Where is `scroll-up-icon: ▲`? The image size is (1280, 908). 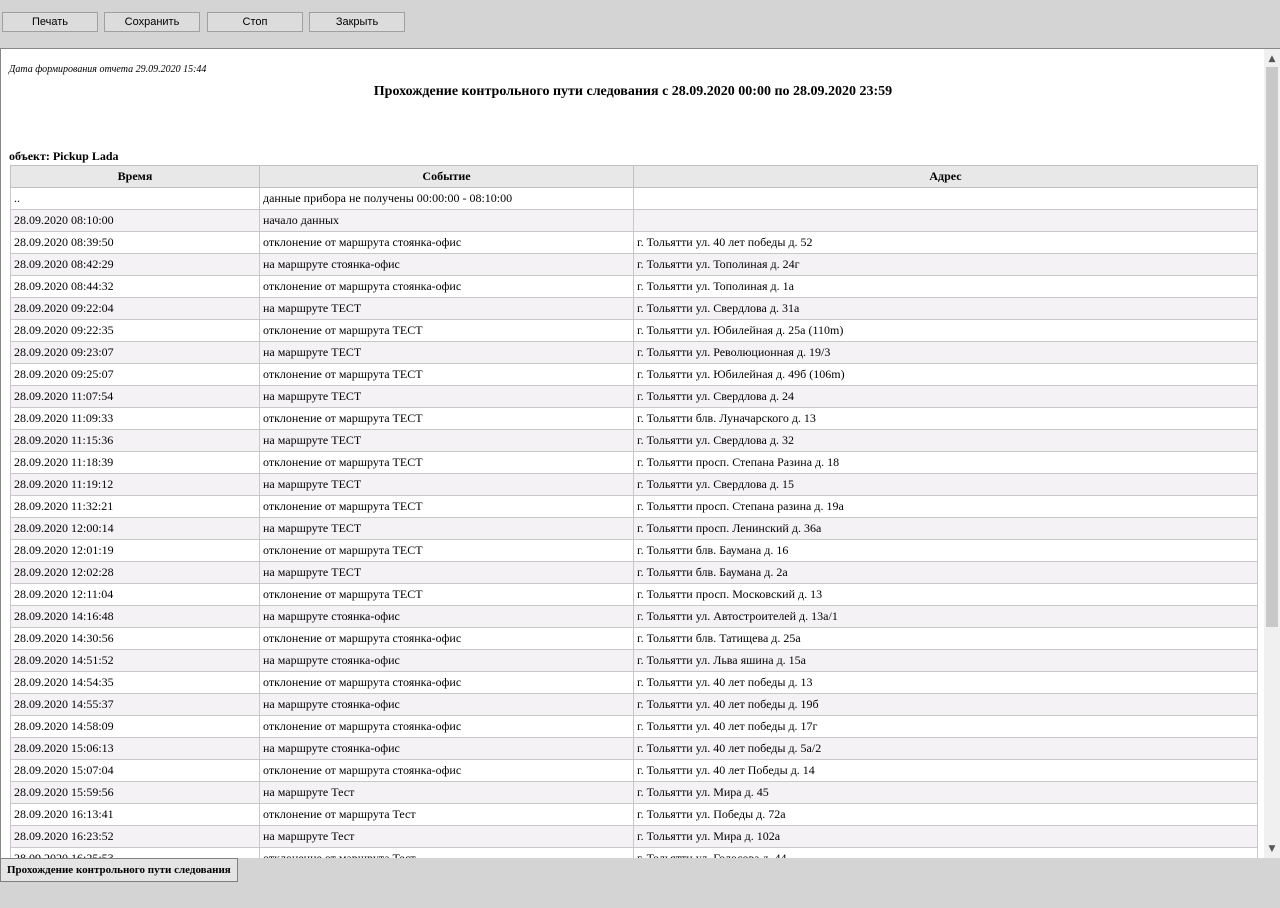 scroll-up-icon: ▲ is located at coordinates (1272, 59).